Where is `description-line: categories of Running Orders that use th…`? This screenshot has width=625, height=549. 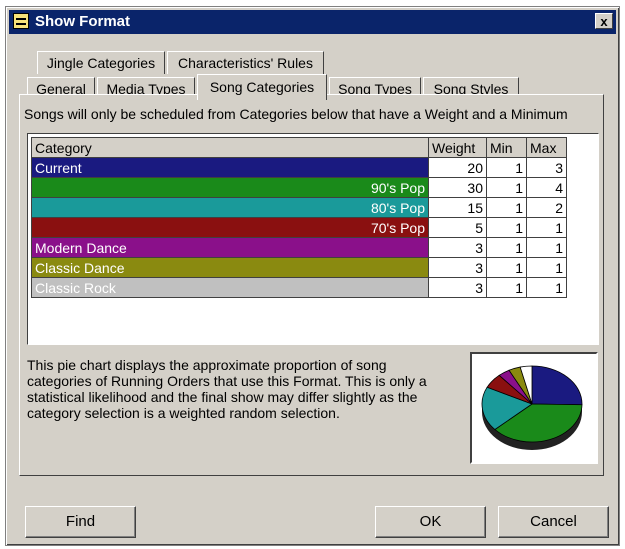 description-line: categories of Running Orders that use th… is located at coordinates (227, 381).